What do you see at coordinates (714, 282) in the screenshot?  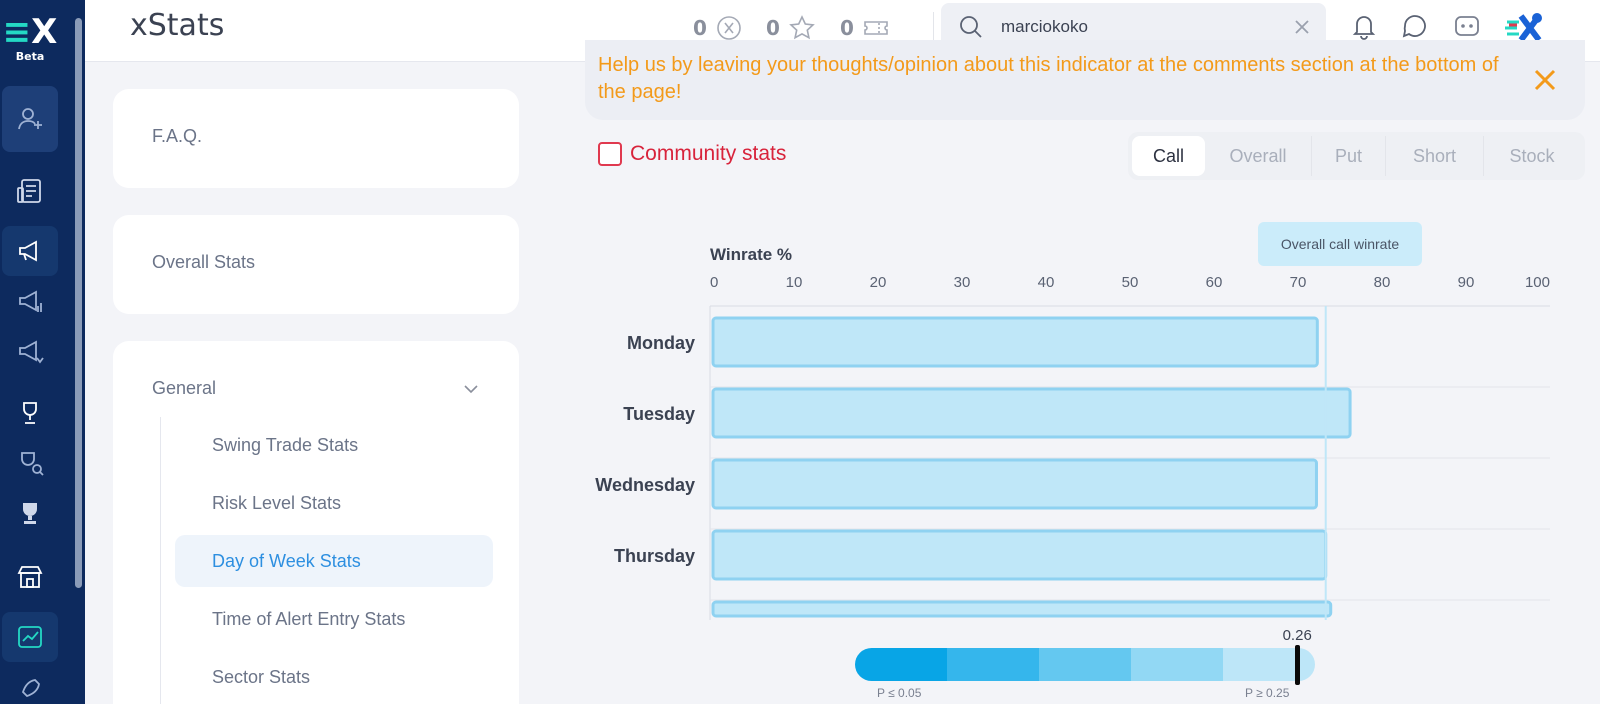 I see `x-tick-label: 0` at bounding box center [714, 282].